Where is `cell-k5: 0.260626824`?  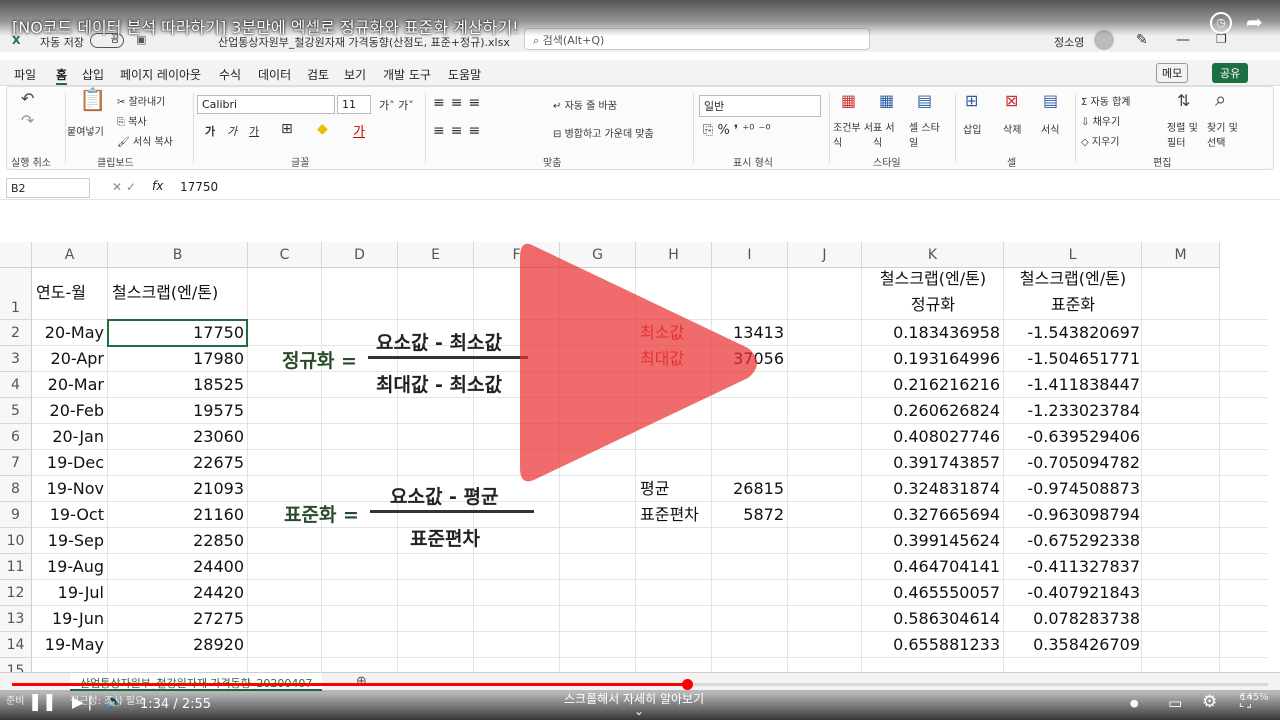
cell-k5: 0.260626824 is located at coordinates (931, 411).